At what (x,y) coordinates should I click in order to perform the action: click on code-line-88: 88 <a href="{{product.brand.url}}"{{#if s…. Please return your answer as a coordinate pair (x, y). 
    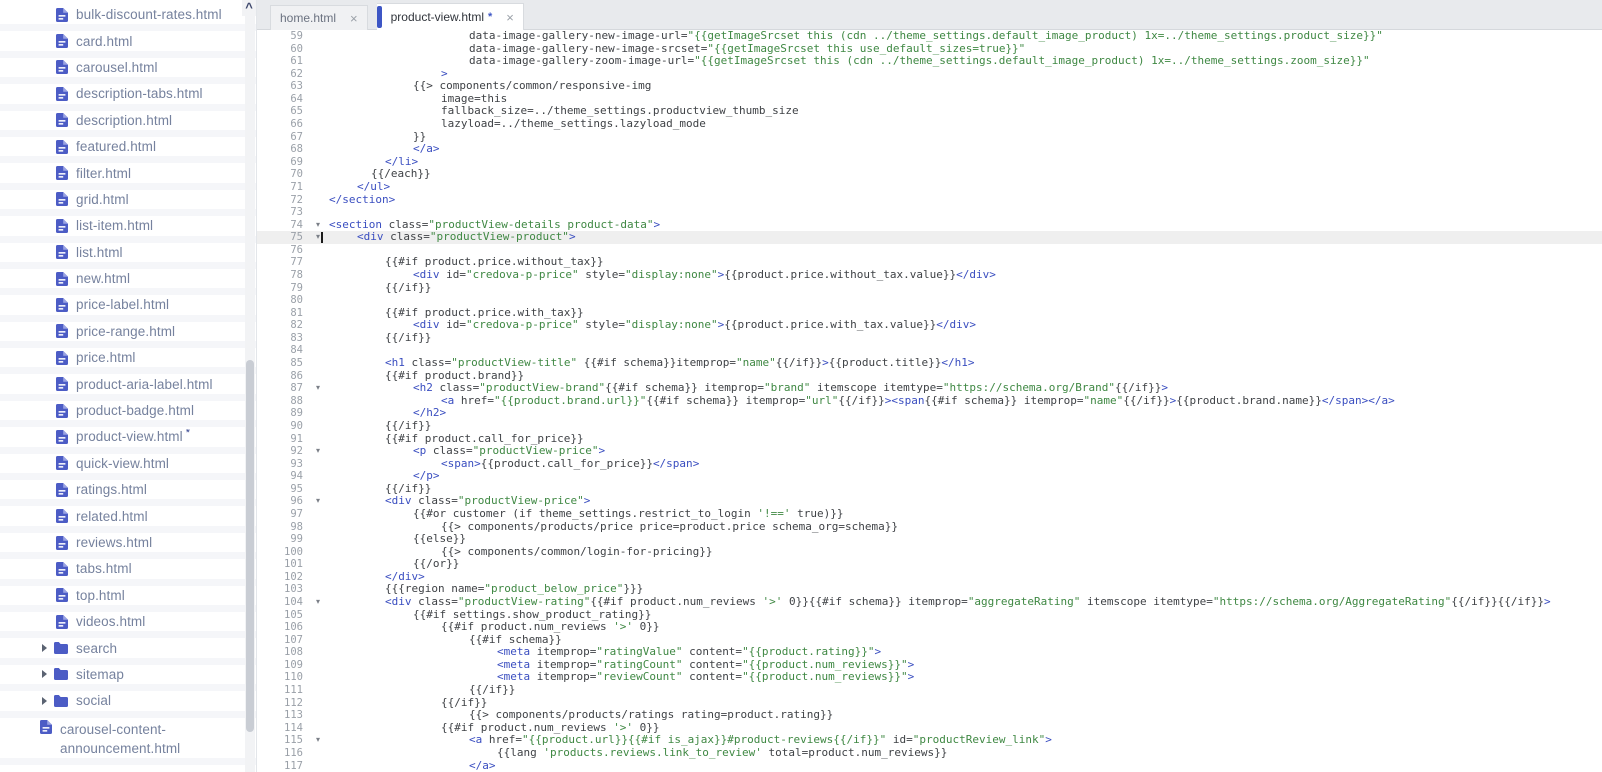
    Looking at the image, I should click on (929, 401).